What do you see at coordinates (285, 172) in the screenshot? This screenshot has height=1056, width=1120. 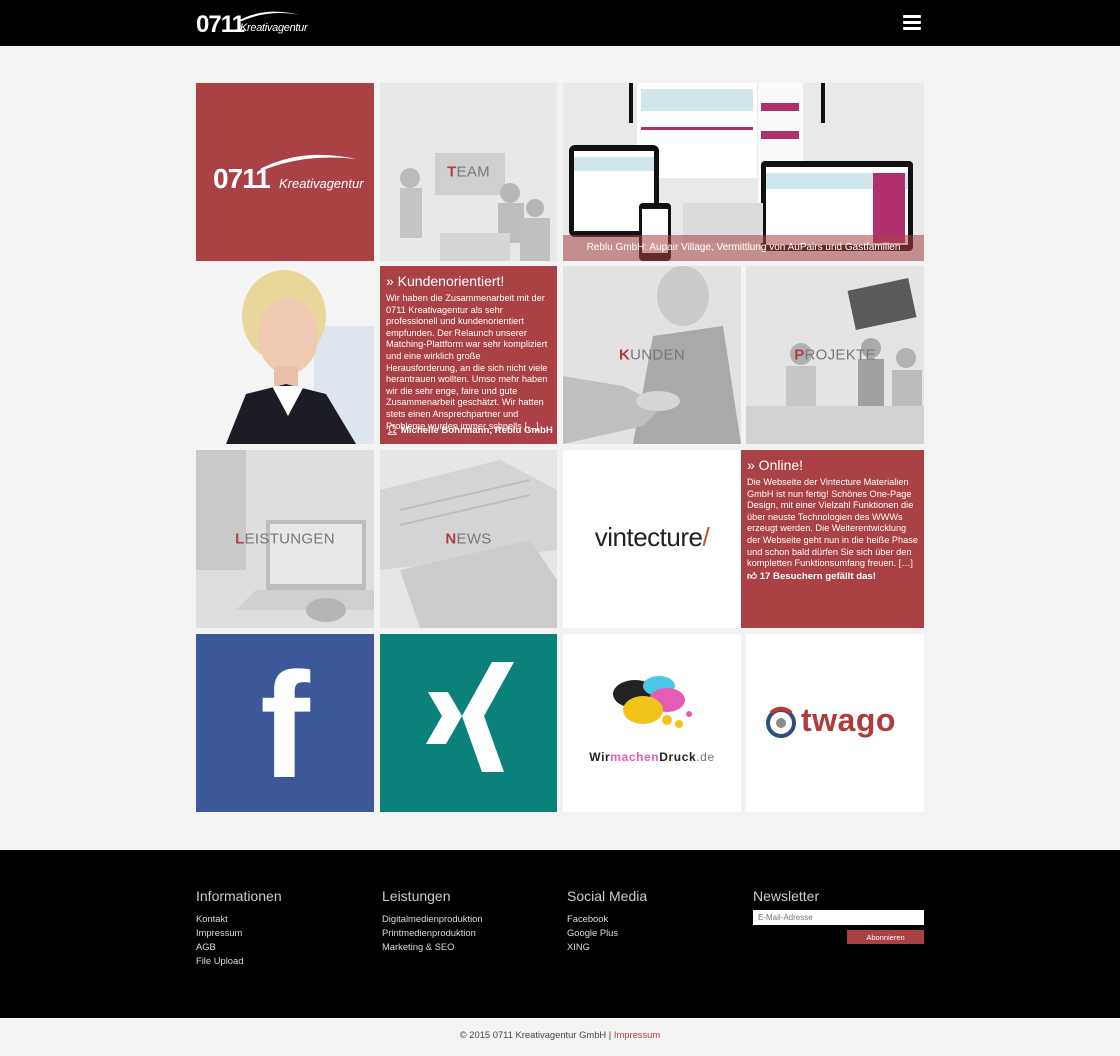 I see `brand-logo-tile: 0711 Kreativagentur` at bounding box center [285, 172].